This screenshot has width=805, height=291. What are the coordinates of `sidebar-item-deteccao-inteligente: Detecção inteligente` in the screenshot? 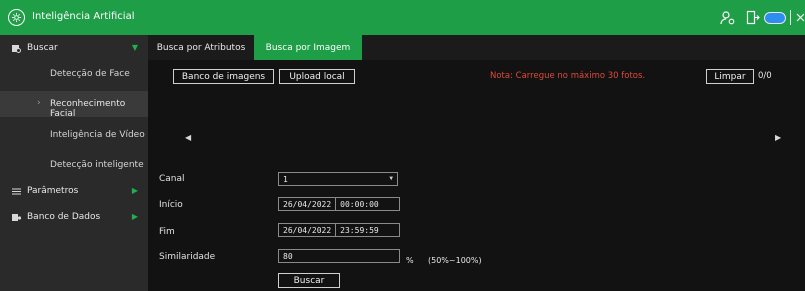 It's located at (74, 165).